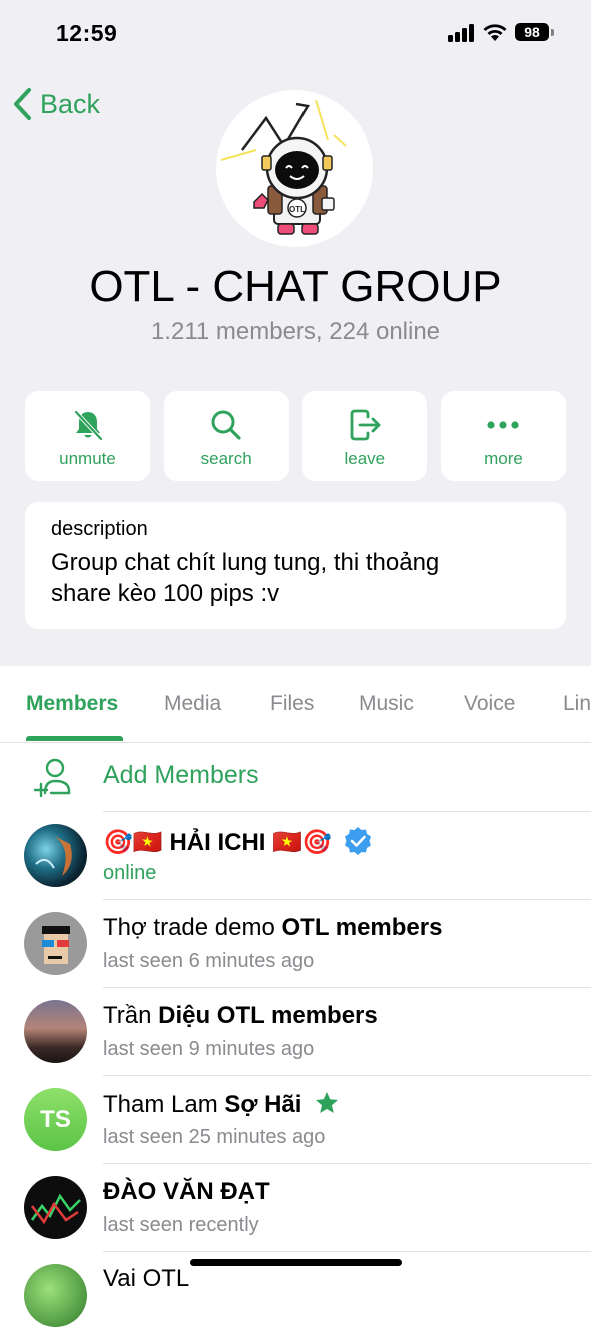 This screenshot has height=1340, width=591. What do you see at coordinates (70, 103) in the screenshot?
I see `back-label: Back` at bounding box center [70, 103].